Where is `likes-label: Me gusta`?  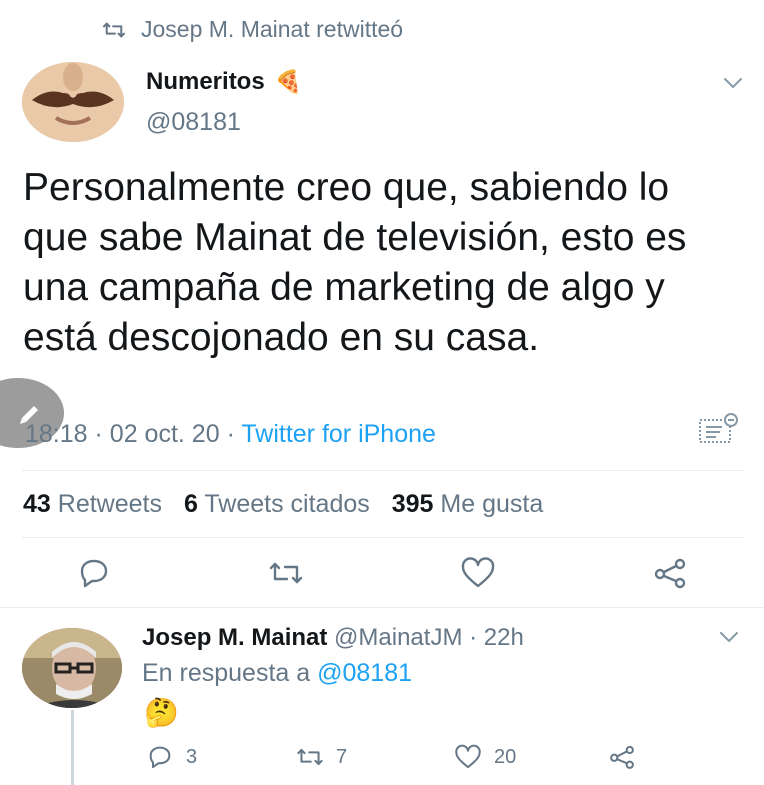 likes-label: Me gusta is located at coordinates (492, 504).